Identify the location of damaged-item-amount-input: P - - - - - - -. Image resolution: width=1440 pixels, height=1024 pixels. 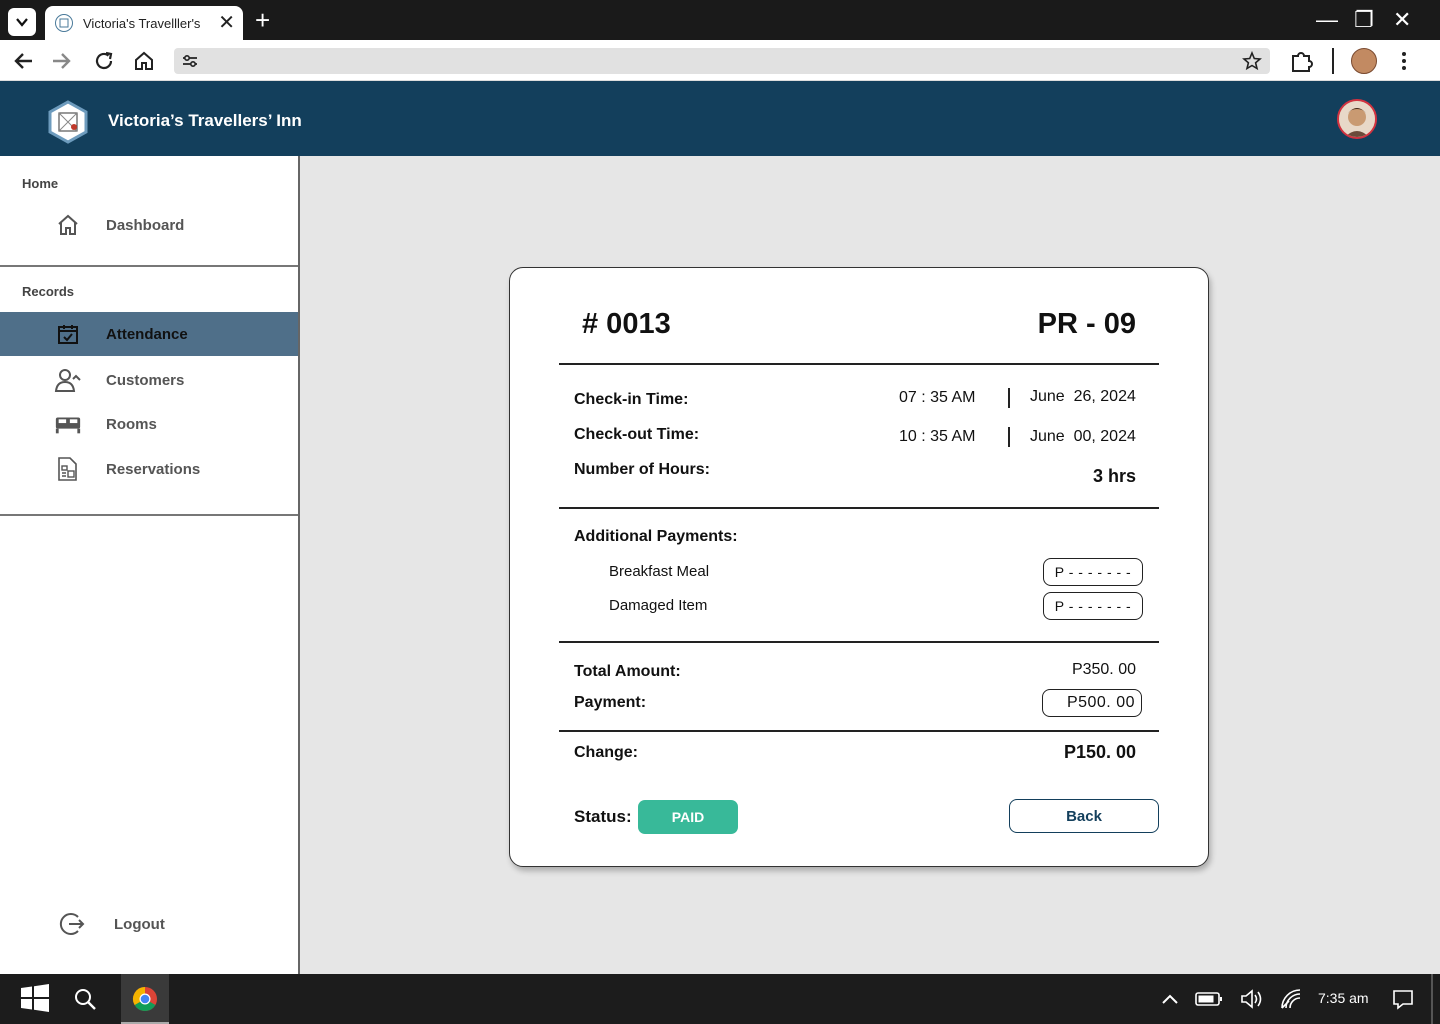
(1093, 606).